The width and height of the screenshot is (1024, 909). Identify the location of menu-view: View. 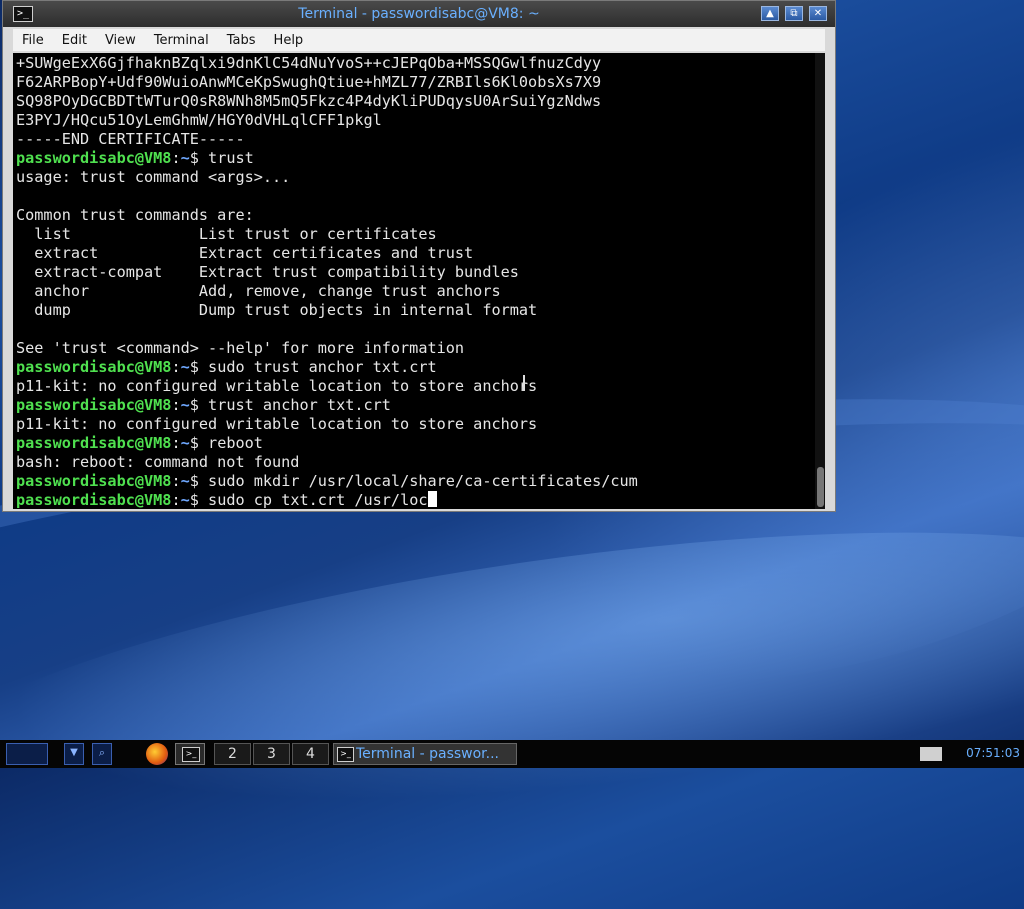
(120, 40).